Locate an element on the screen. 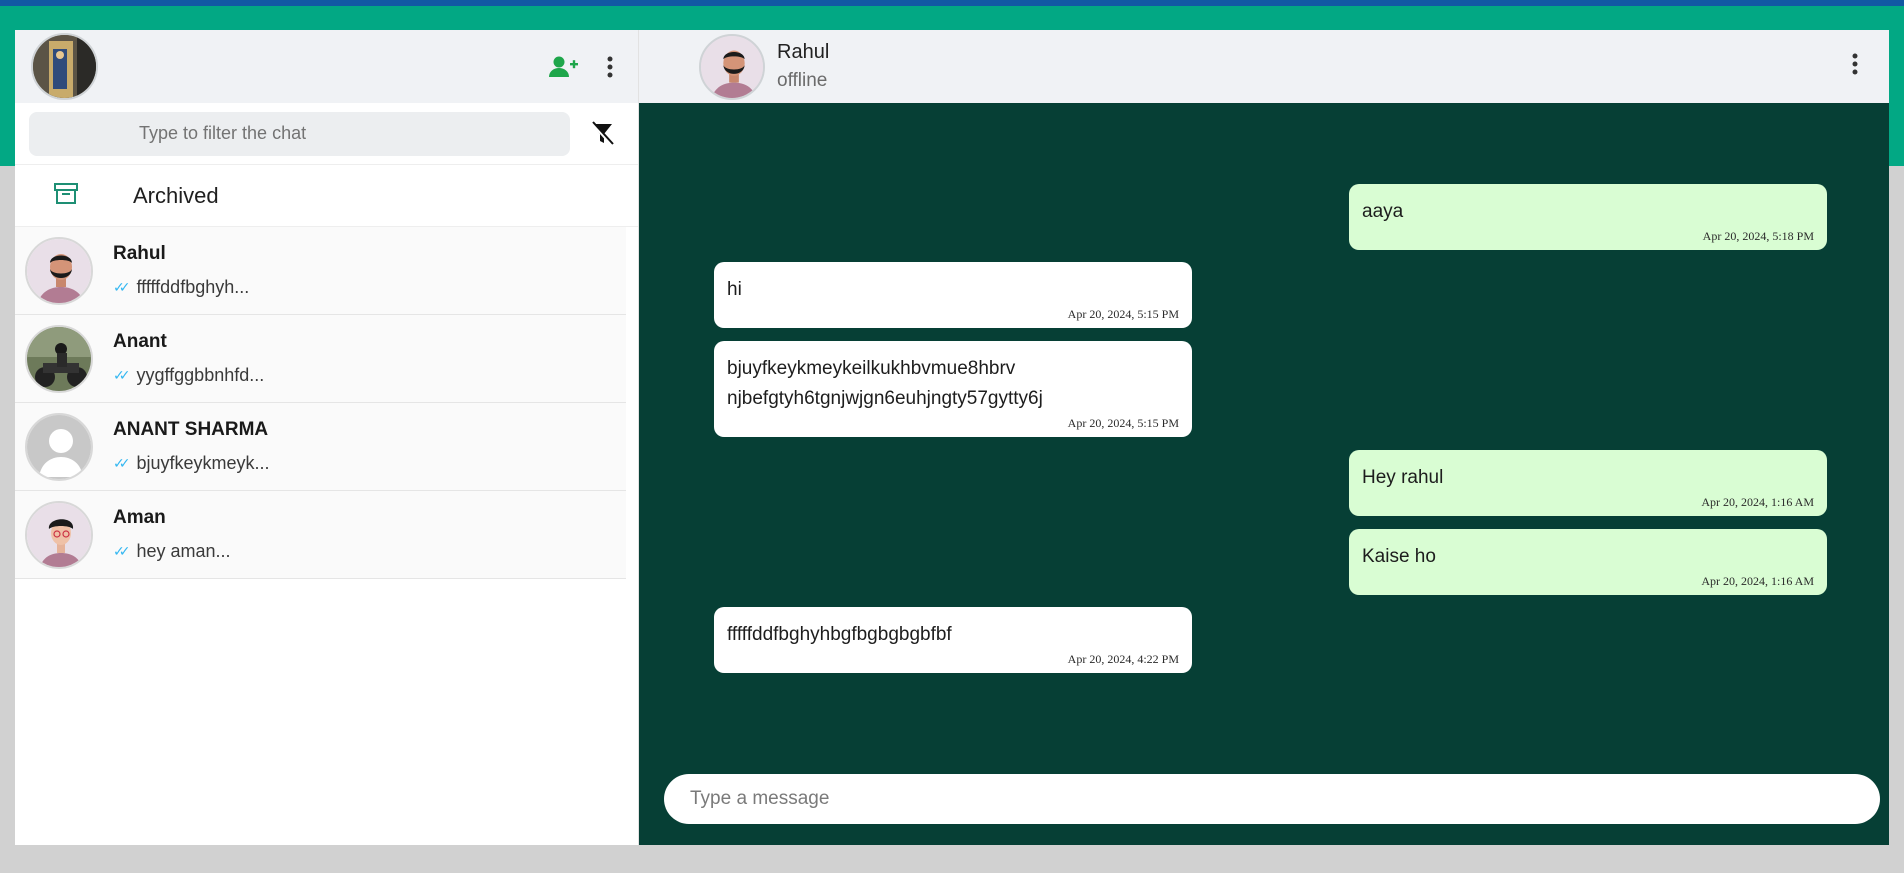 Image resolution: width=1904 pixels, height=873 pixels. message-text: Kaise ho is located at coordinates (1399, 556).